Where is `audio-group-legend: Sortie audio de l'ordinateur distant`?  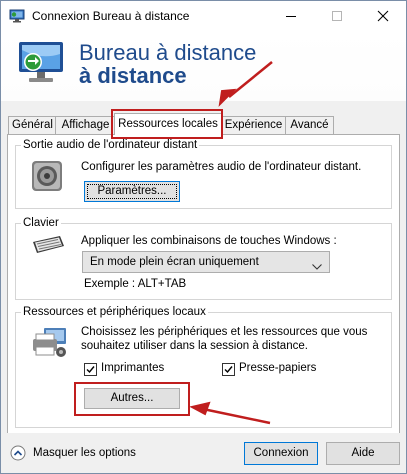 audio-group-legend: Sortie audio de l'ordinateur distant is located at coordinates (110, 145).